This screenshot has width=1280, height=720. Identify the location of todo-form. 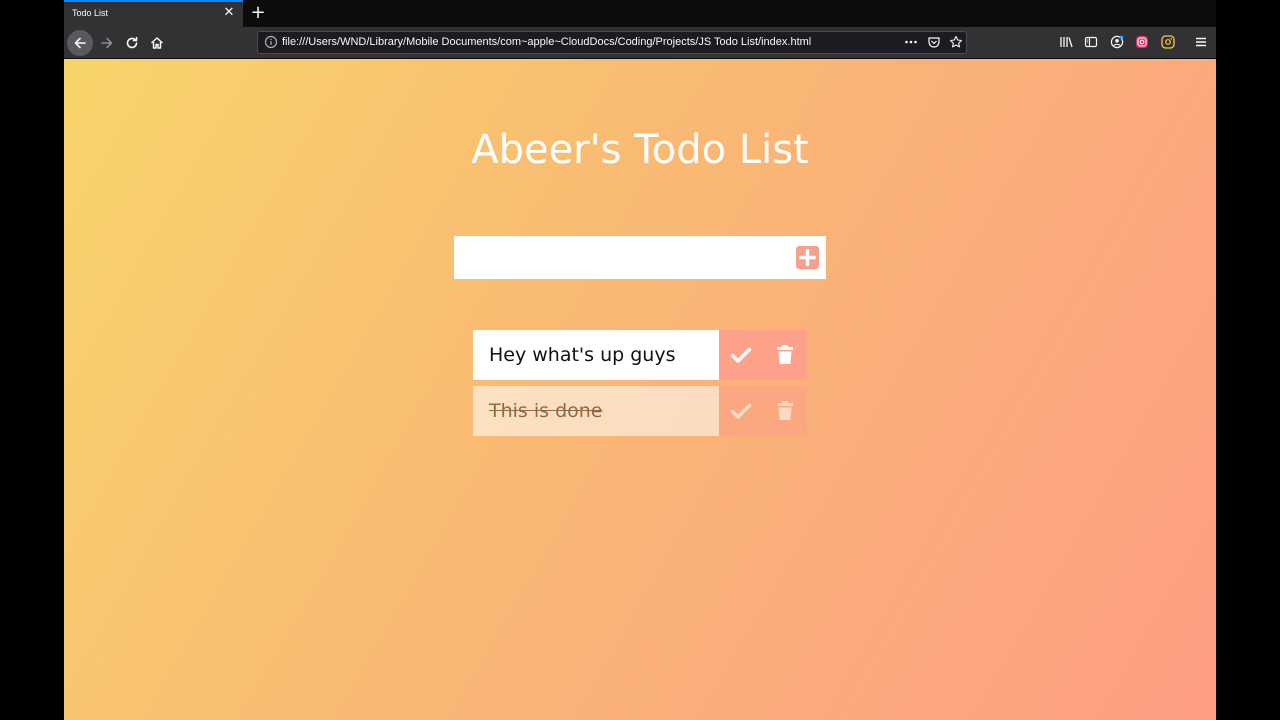
(640, 257).